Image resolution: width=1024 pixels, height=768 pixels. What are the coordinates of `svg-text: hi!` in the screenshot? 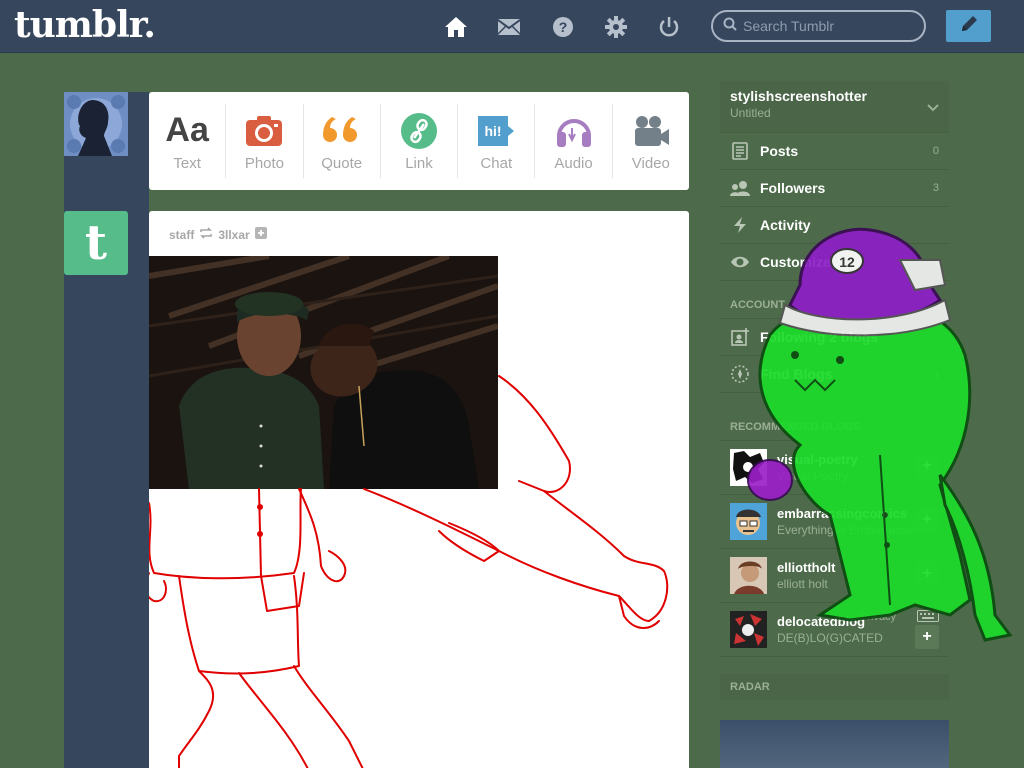 It's located at (493, 131).